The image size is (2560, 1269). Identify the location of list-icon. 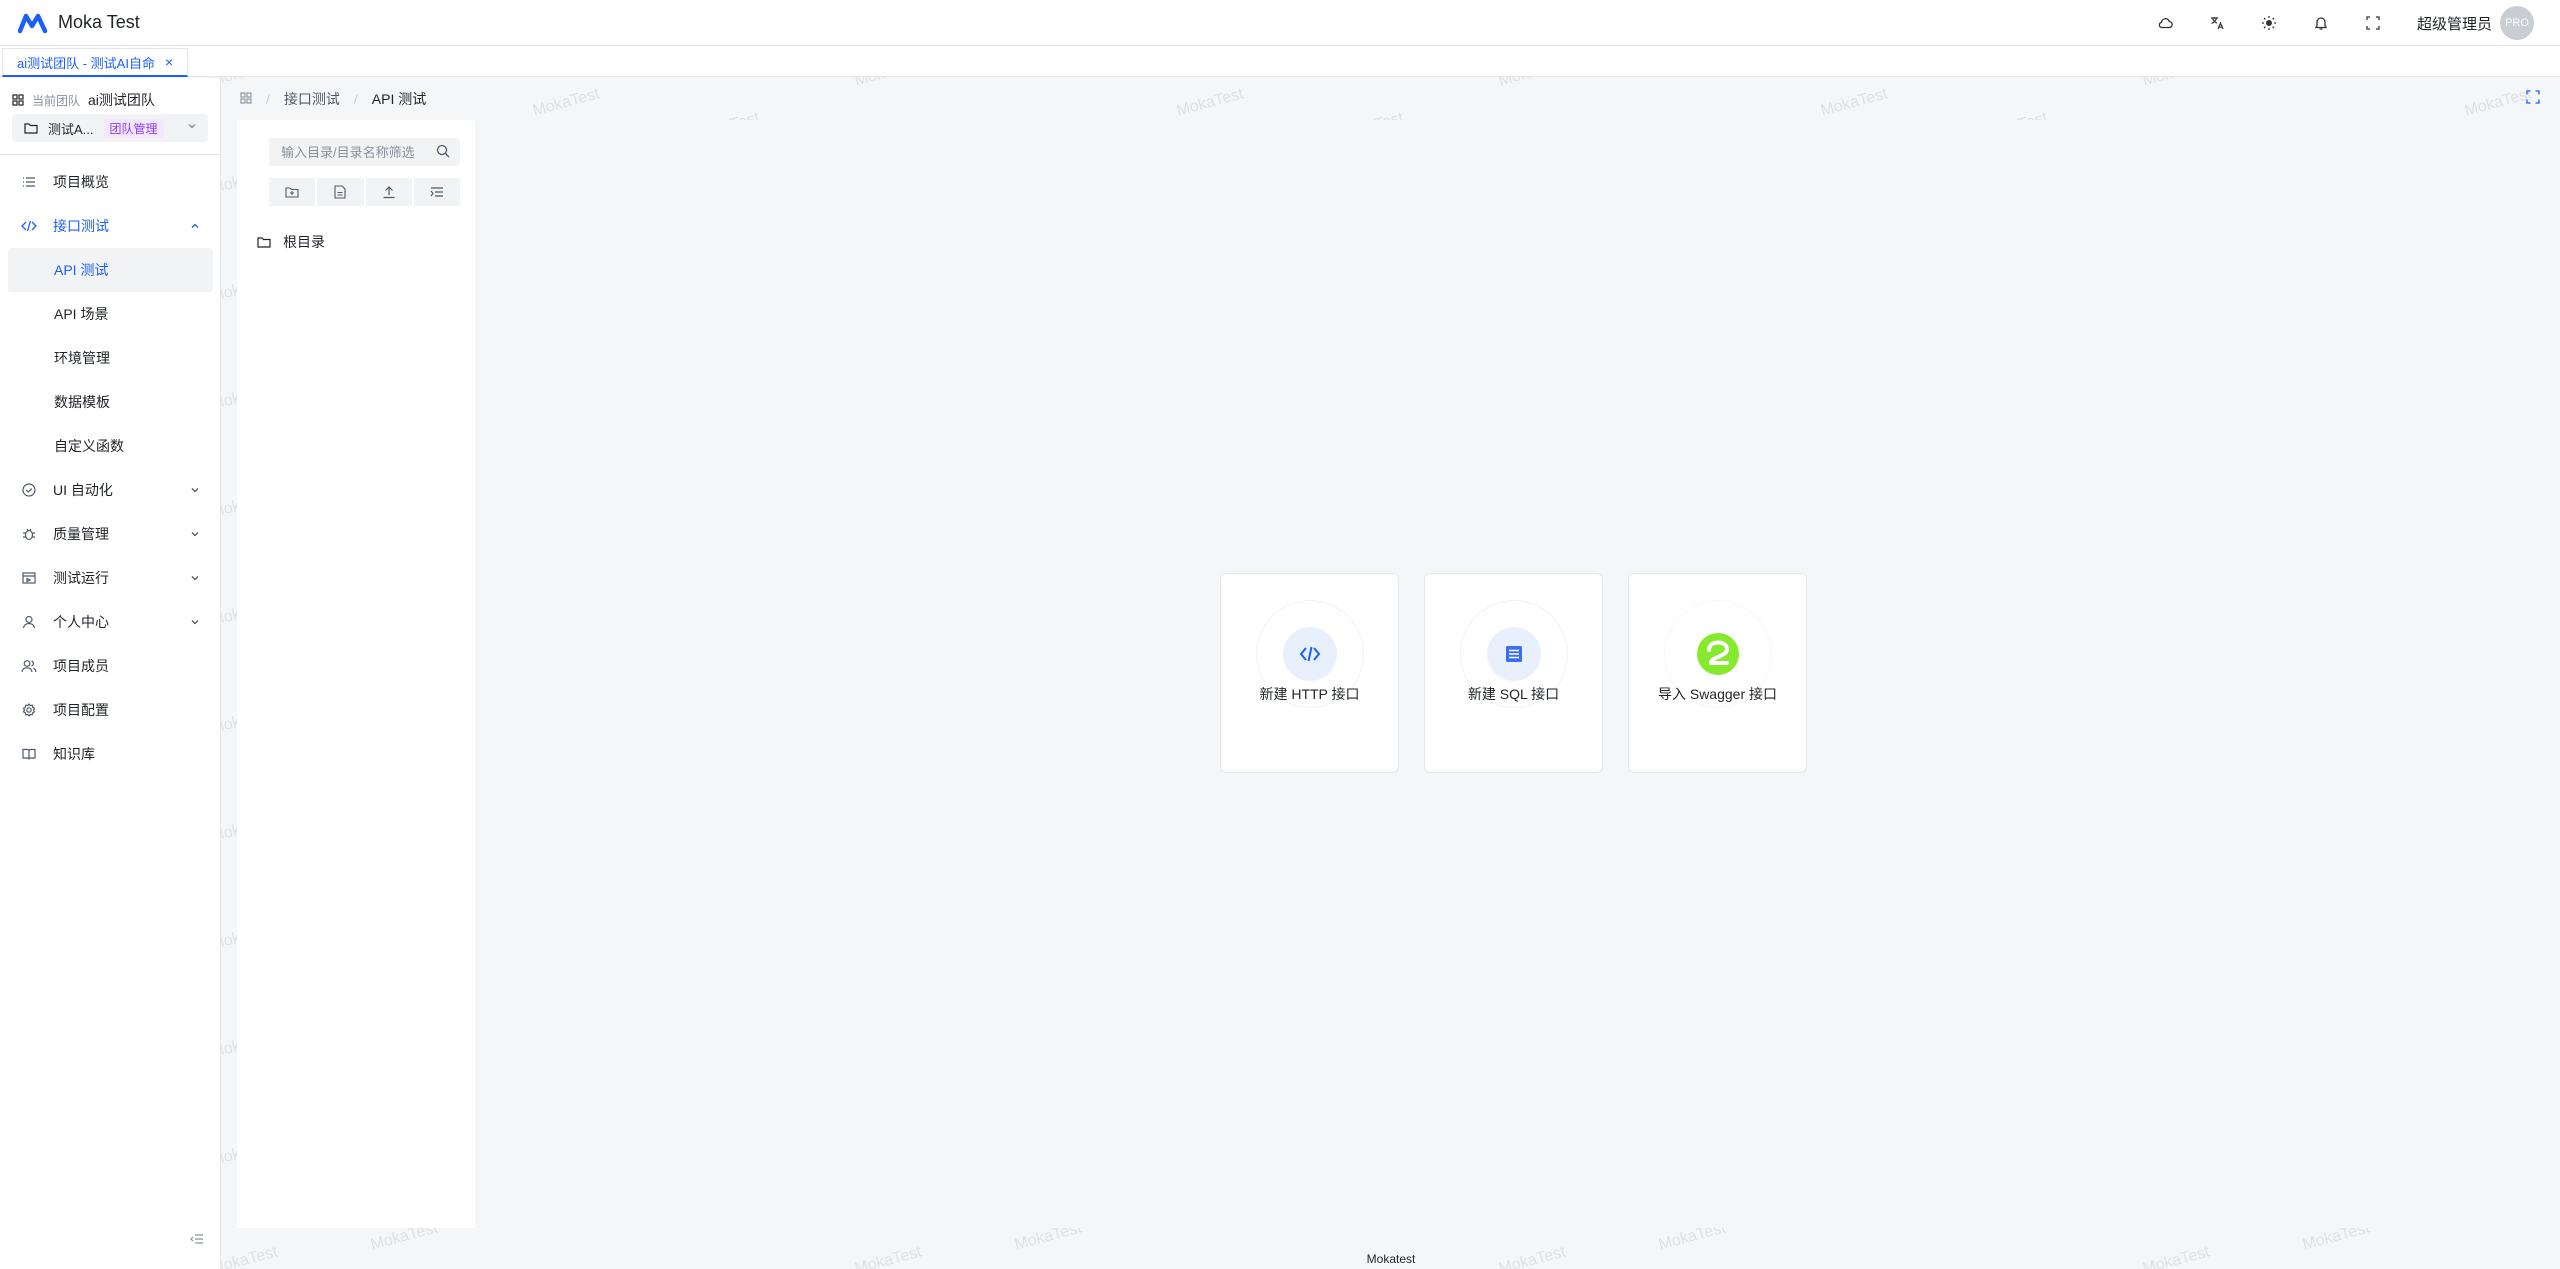
(29, 182).